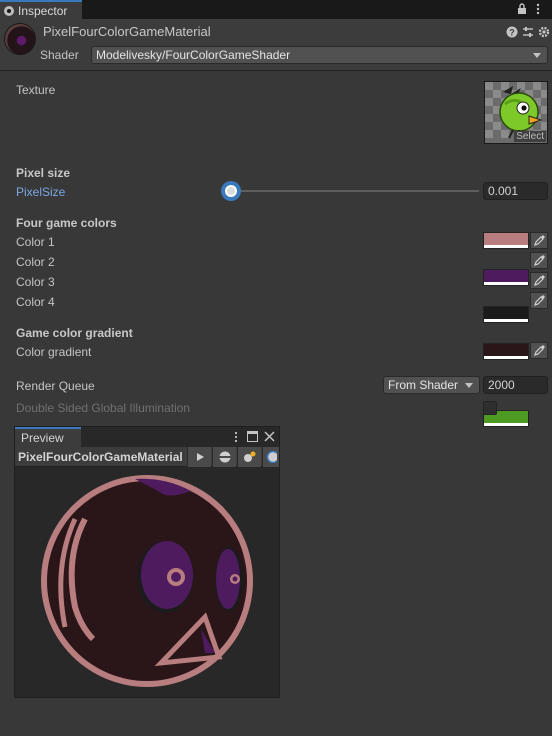  I want to click on preview-lighting-button, so click(249, 457).